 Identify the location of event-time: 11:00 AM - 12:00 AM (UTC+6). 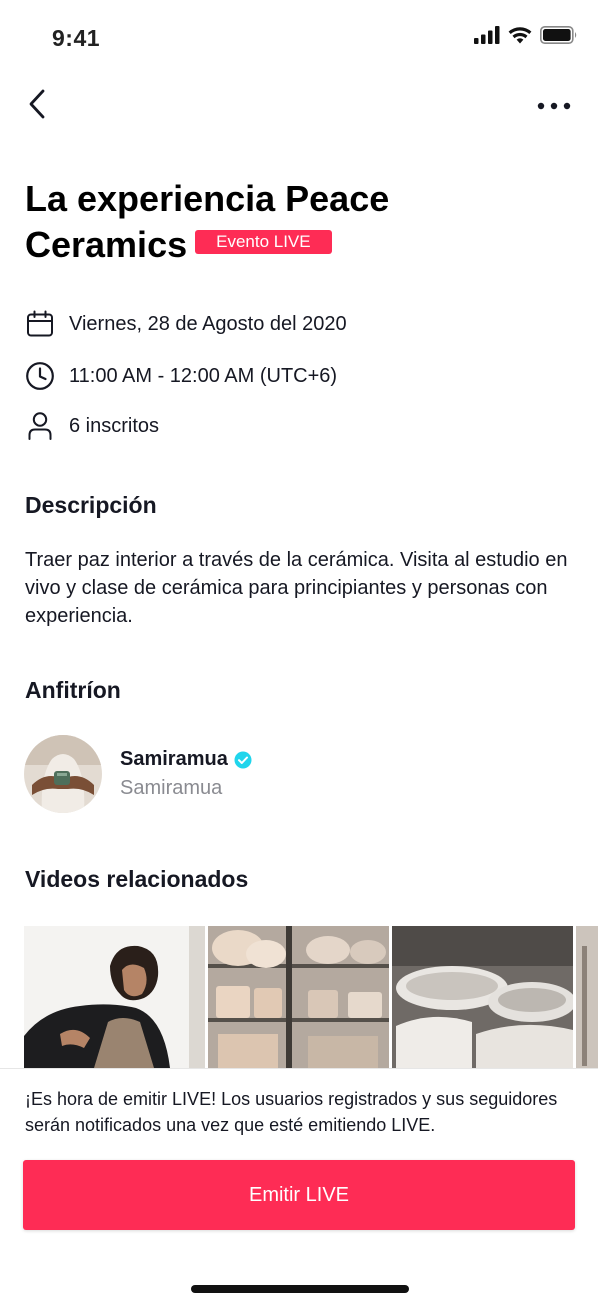
(203, 375).